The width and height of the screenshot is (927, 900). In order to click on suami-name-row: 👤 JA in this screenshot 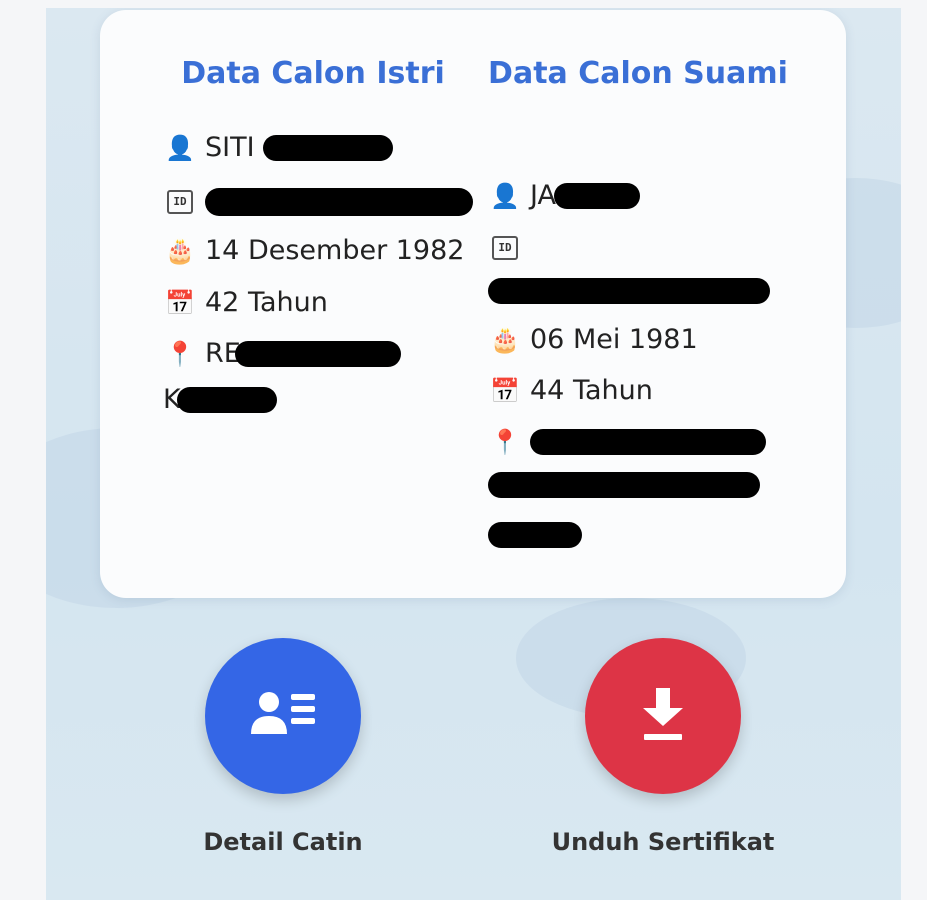, I will do `click(564, 195)`.